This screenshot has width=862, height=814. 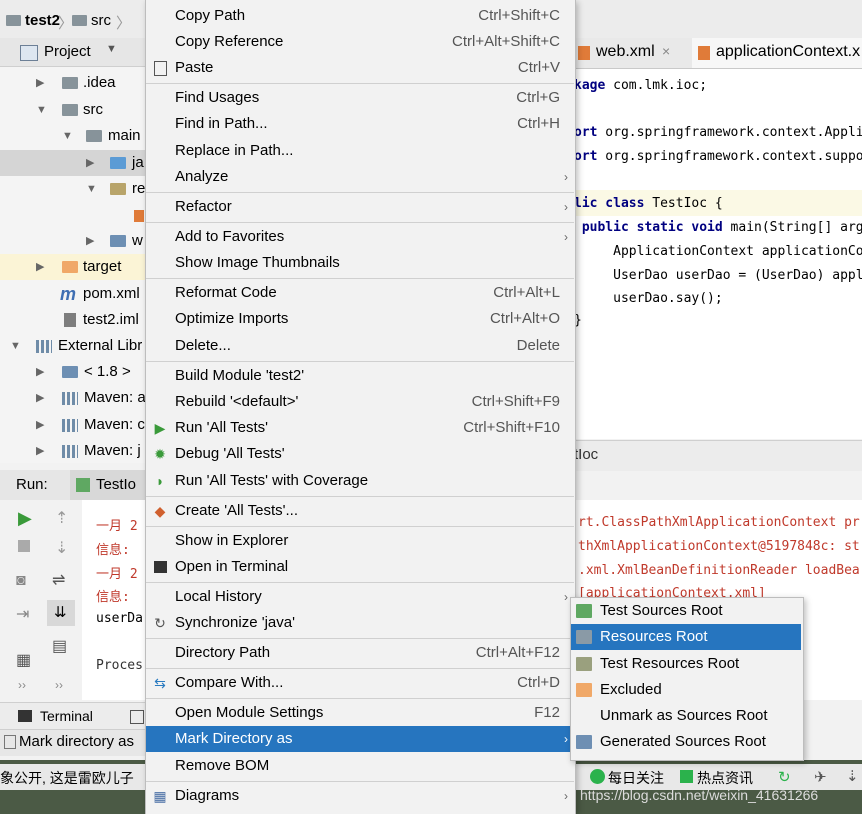 I want to click on debug-icon: ✹, so click(x=160, y=454).